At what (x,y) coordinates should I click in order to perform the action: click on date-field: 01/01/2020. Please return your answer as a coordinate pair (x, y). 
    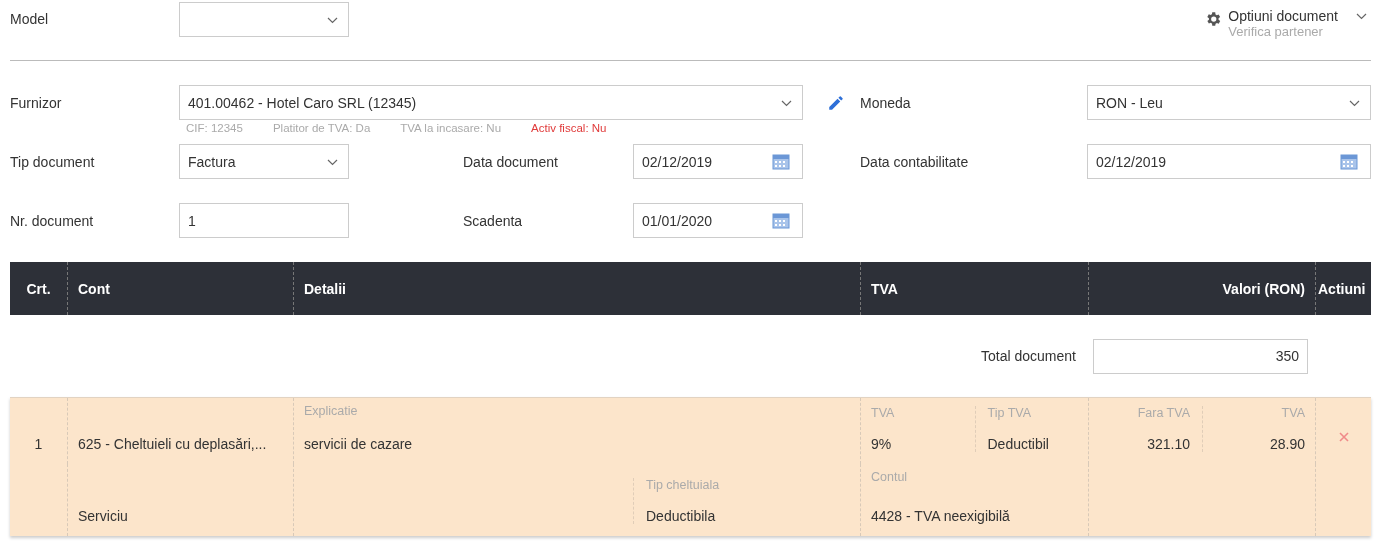
    Looking at the image, I should click on (718, 220).